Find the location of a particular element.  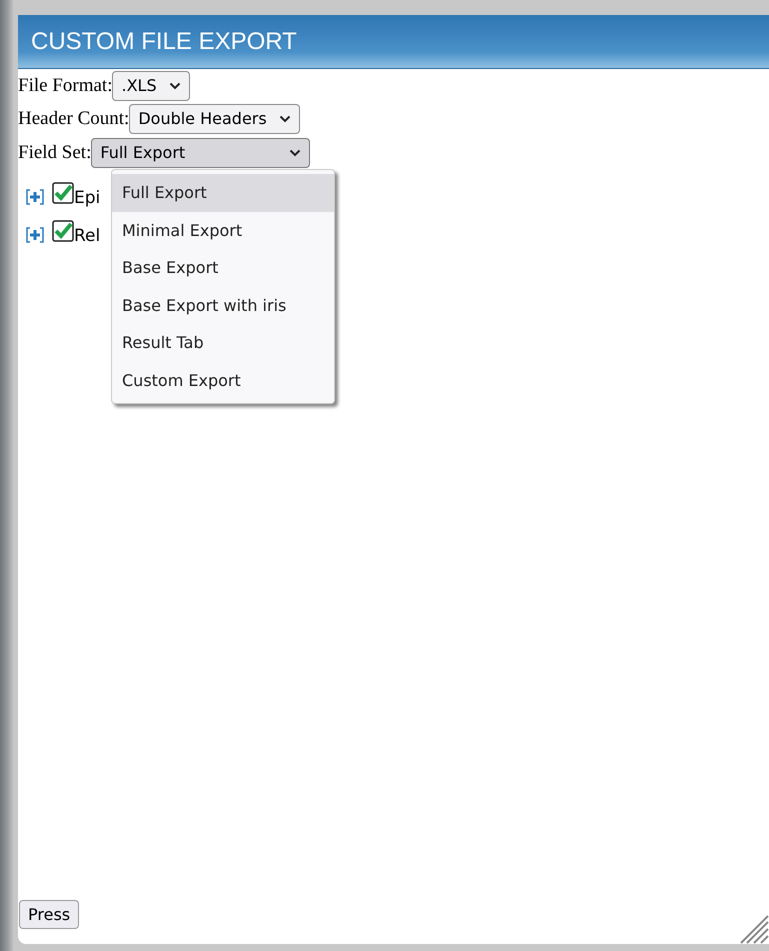

dropdown-option: Minimal Export is located at coordinates (223, 230).